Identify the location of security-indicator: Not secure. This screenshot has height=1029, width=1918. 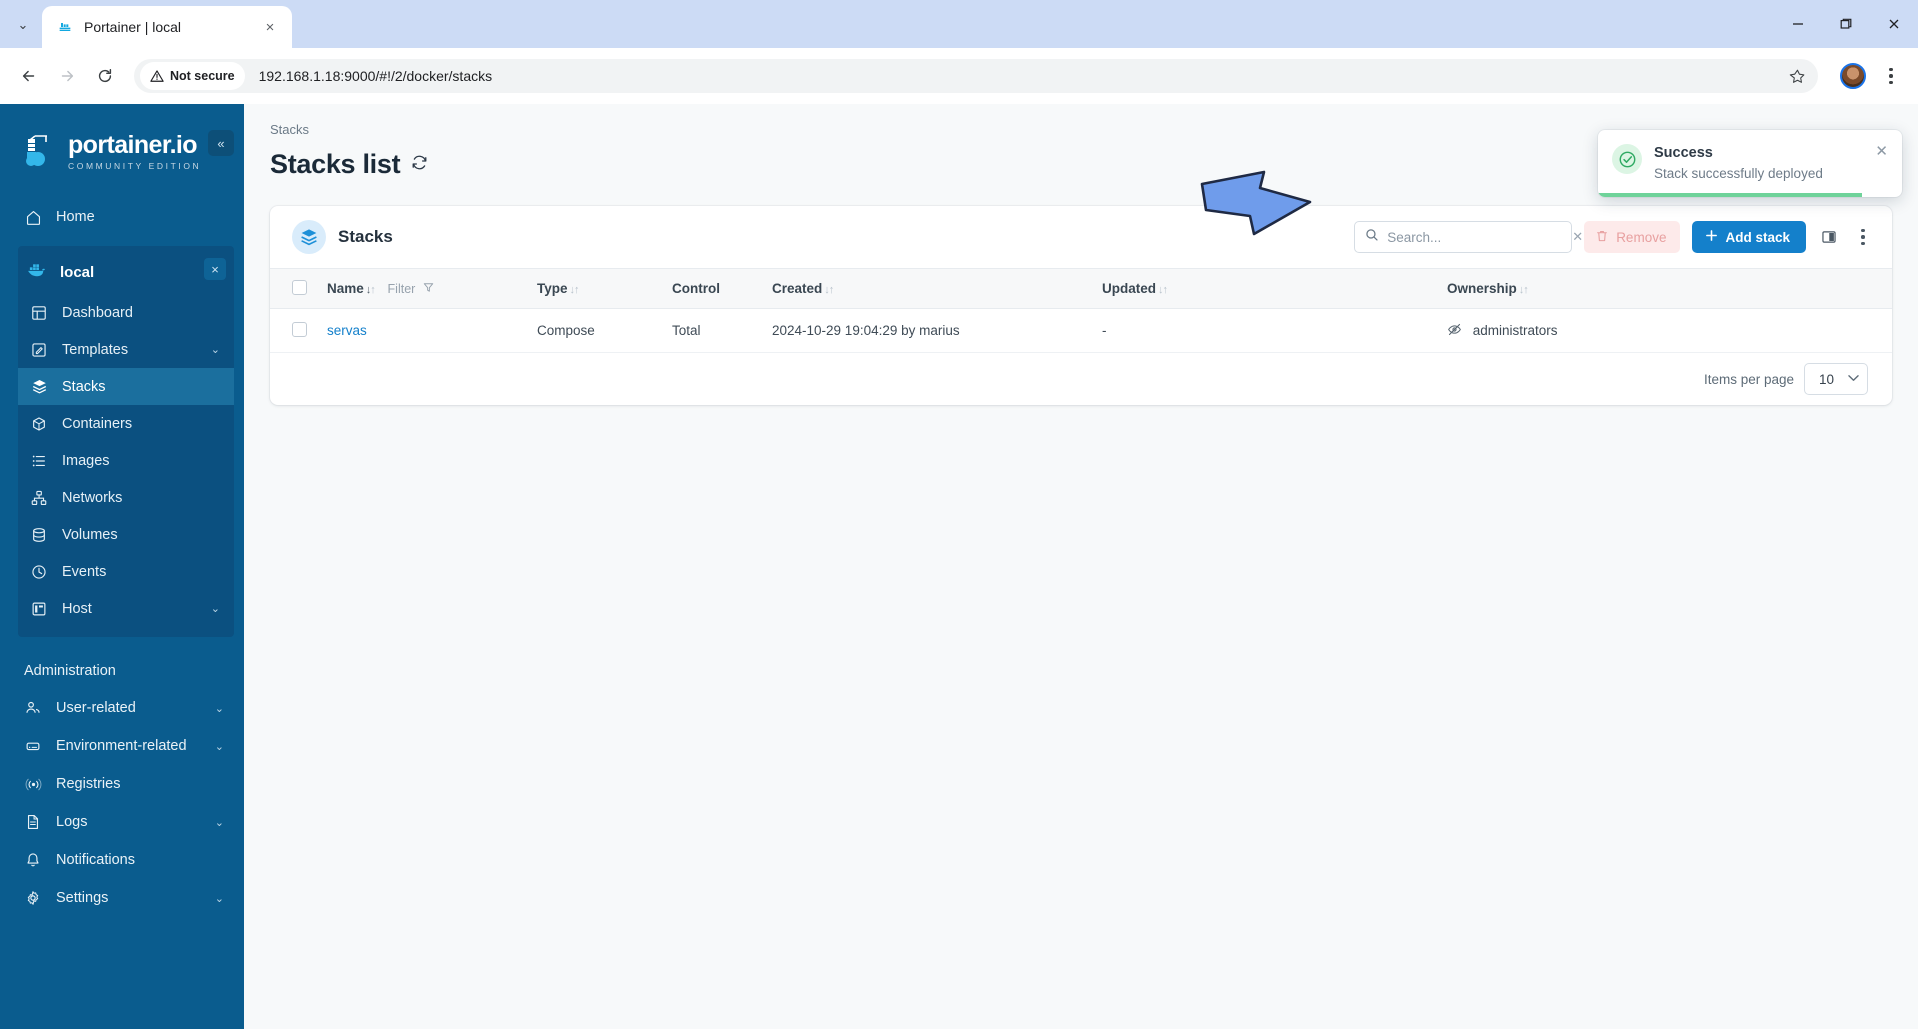
(192, 76).